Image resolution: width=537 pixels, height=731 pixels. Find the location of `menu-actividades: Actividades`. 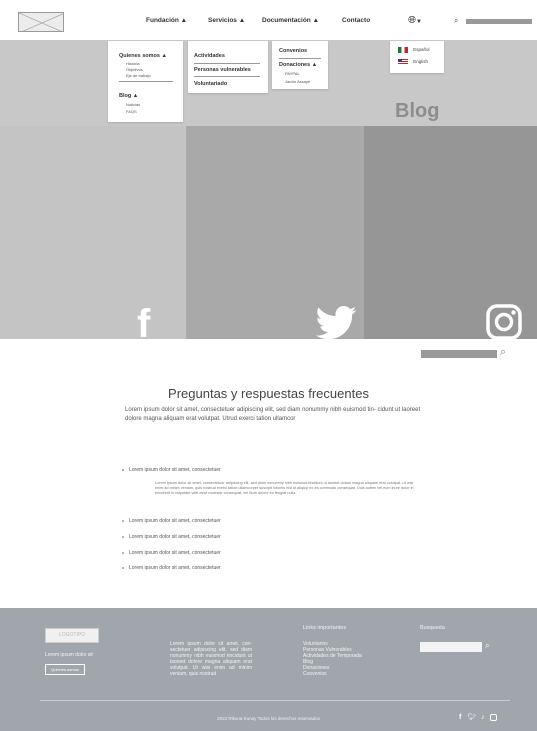

menu-actividades: Actividades is located at coordinates (209, 56).